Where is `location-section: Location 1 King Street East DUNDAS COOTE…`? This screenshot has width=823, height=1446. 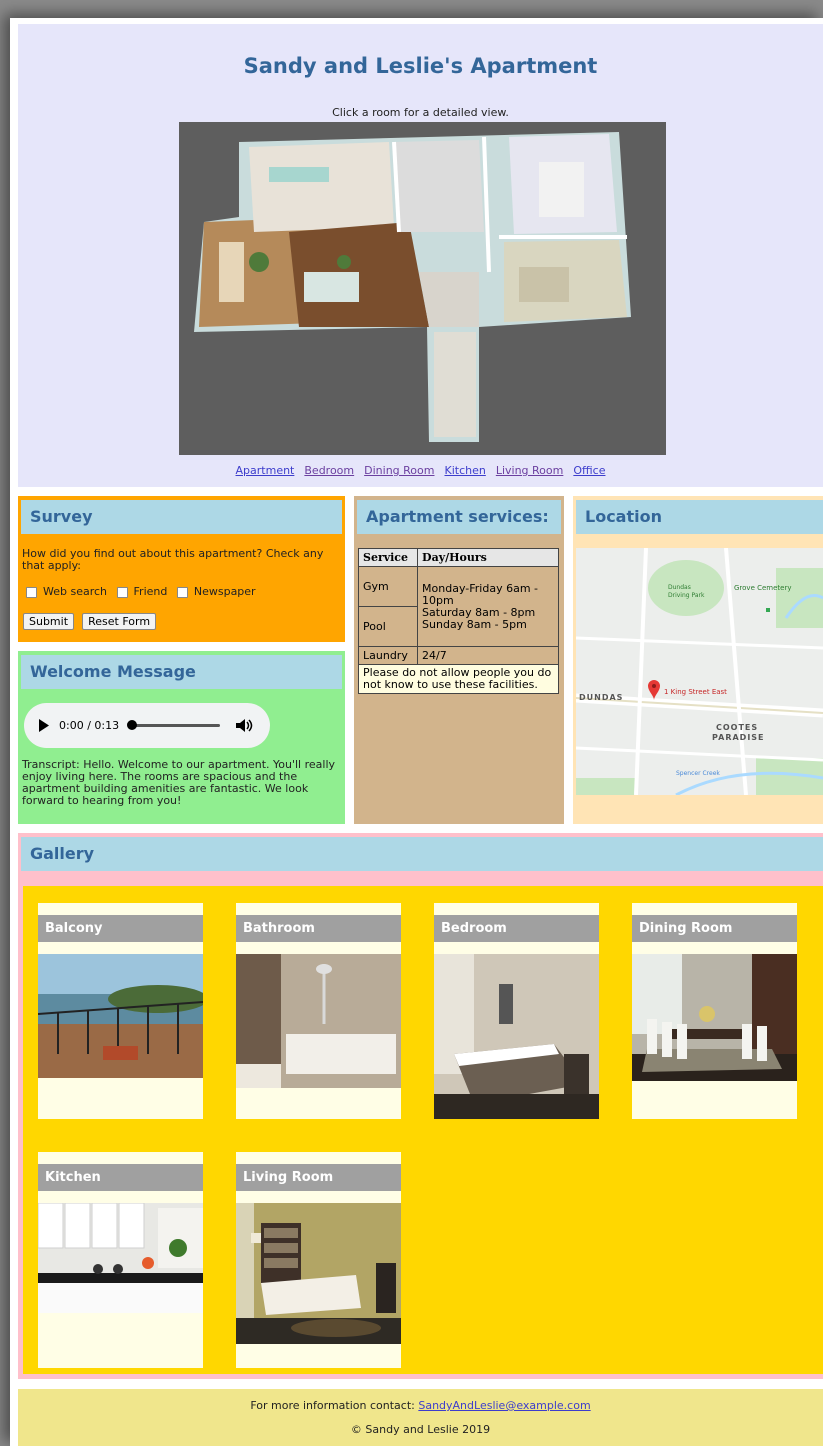
location-section: Location 1 King Street East DUNDAS COOTE… is located at coordinates (698, 660).